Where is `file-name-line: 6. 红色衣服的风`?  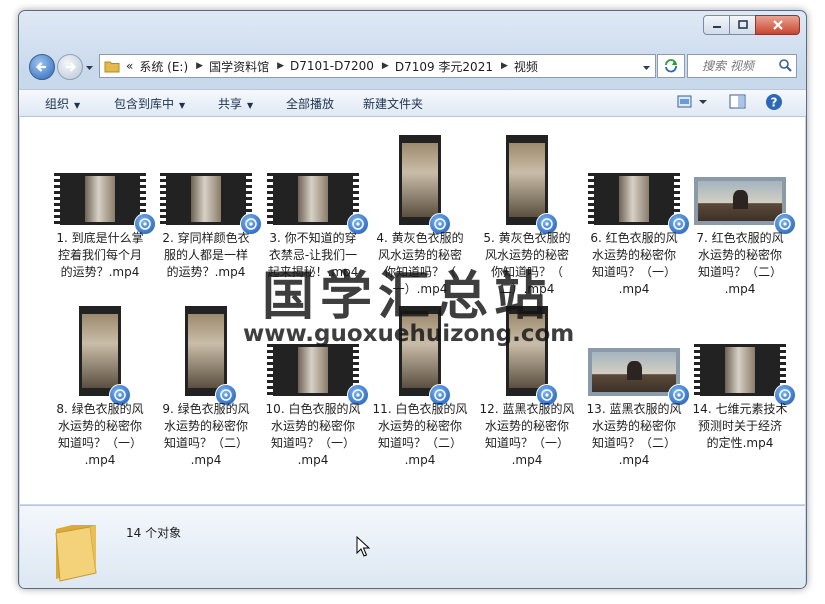
file-name-line: 6. 红色衣服的风 is located at coordinates (634, 238).